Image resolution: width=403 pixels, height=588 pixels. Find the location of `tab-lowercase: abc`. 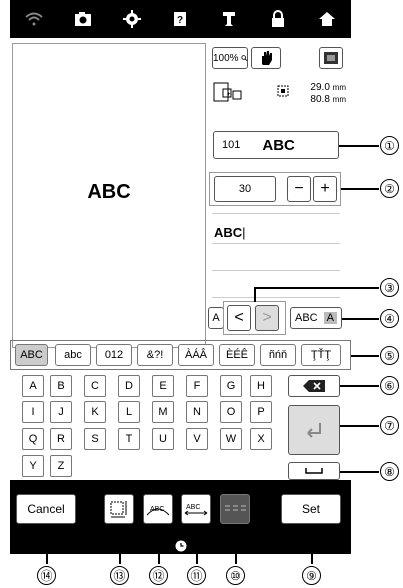

tab-lowercase: abc is located at coordinates (73, 355).